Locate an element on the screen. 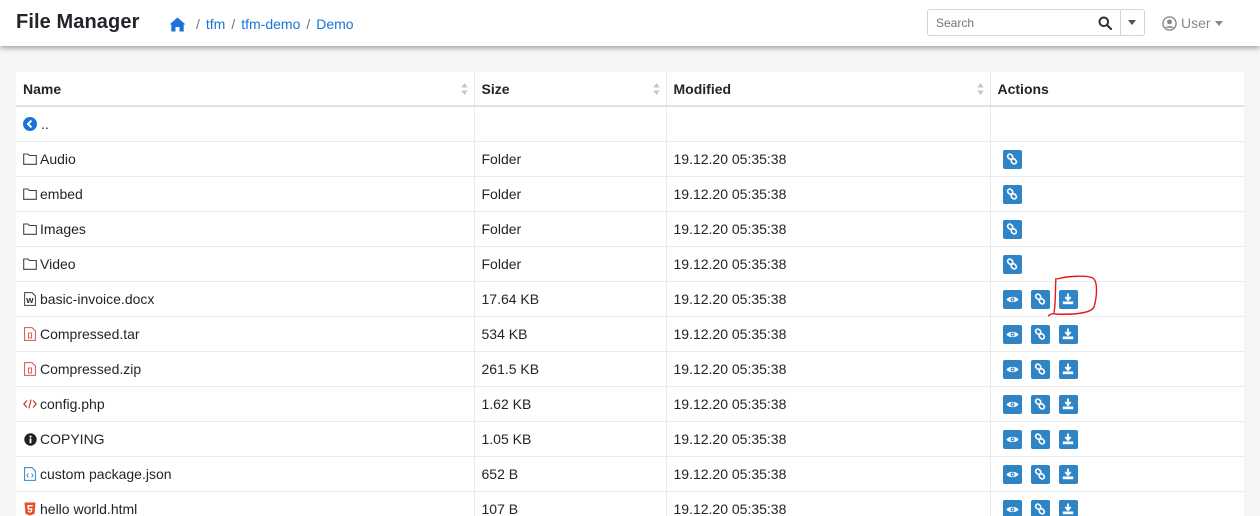  word-file-icon: W is located at coordinates (30, 299).